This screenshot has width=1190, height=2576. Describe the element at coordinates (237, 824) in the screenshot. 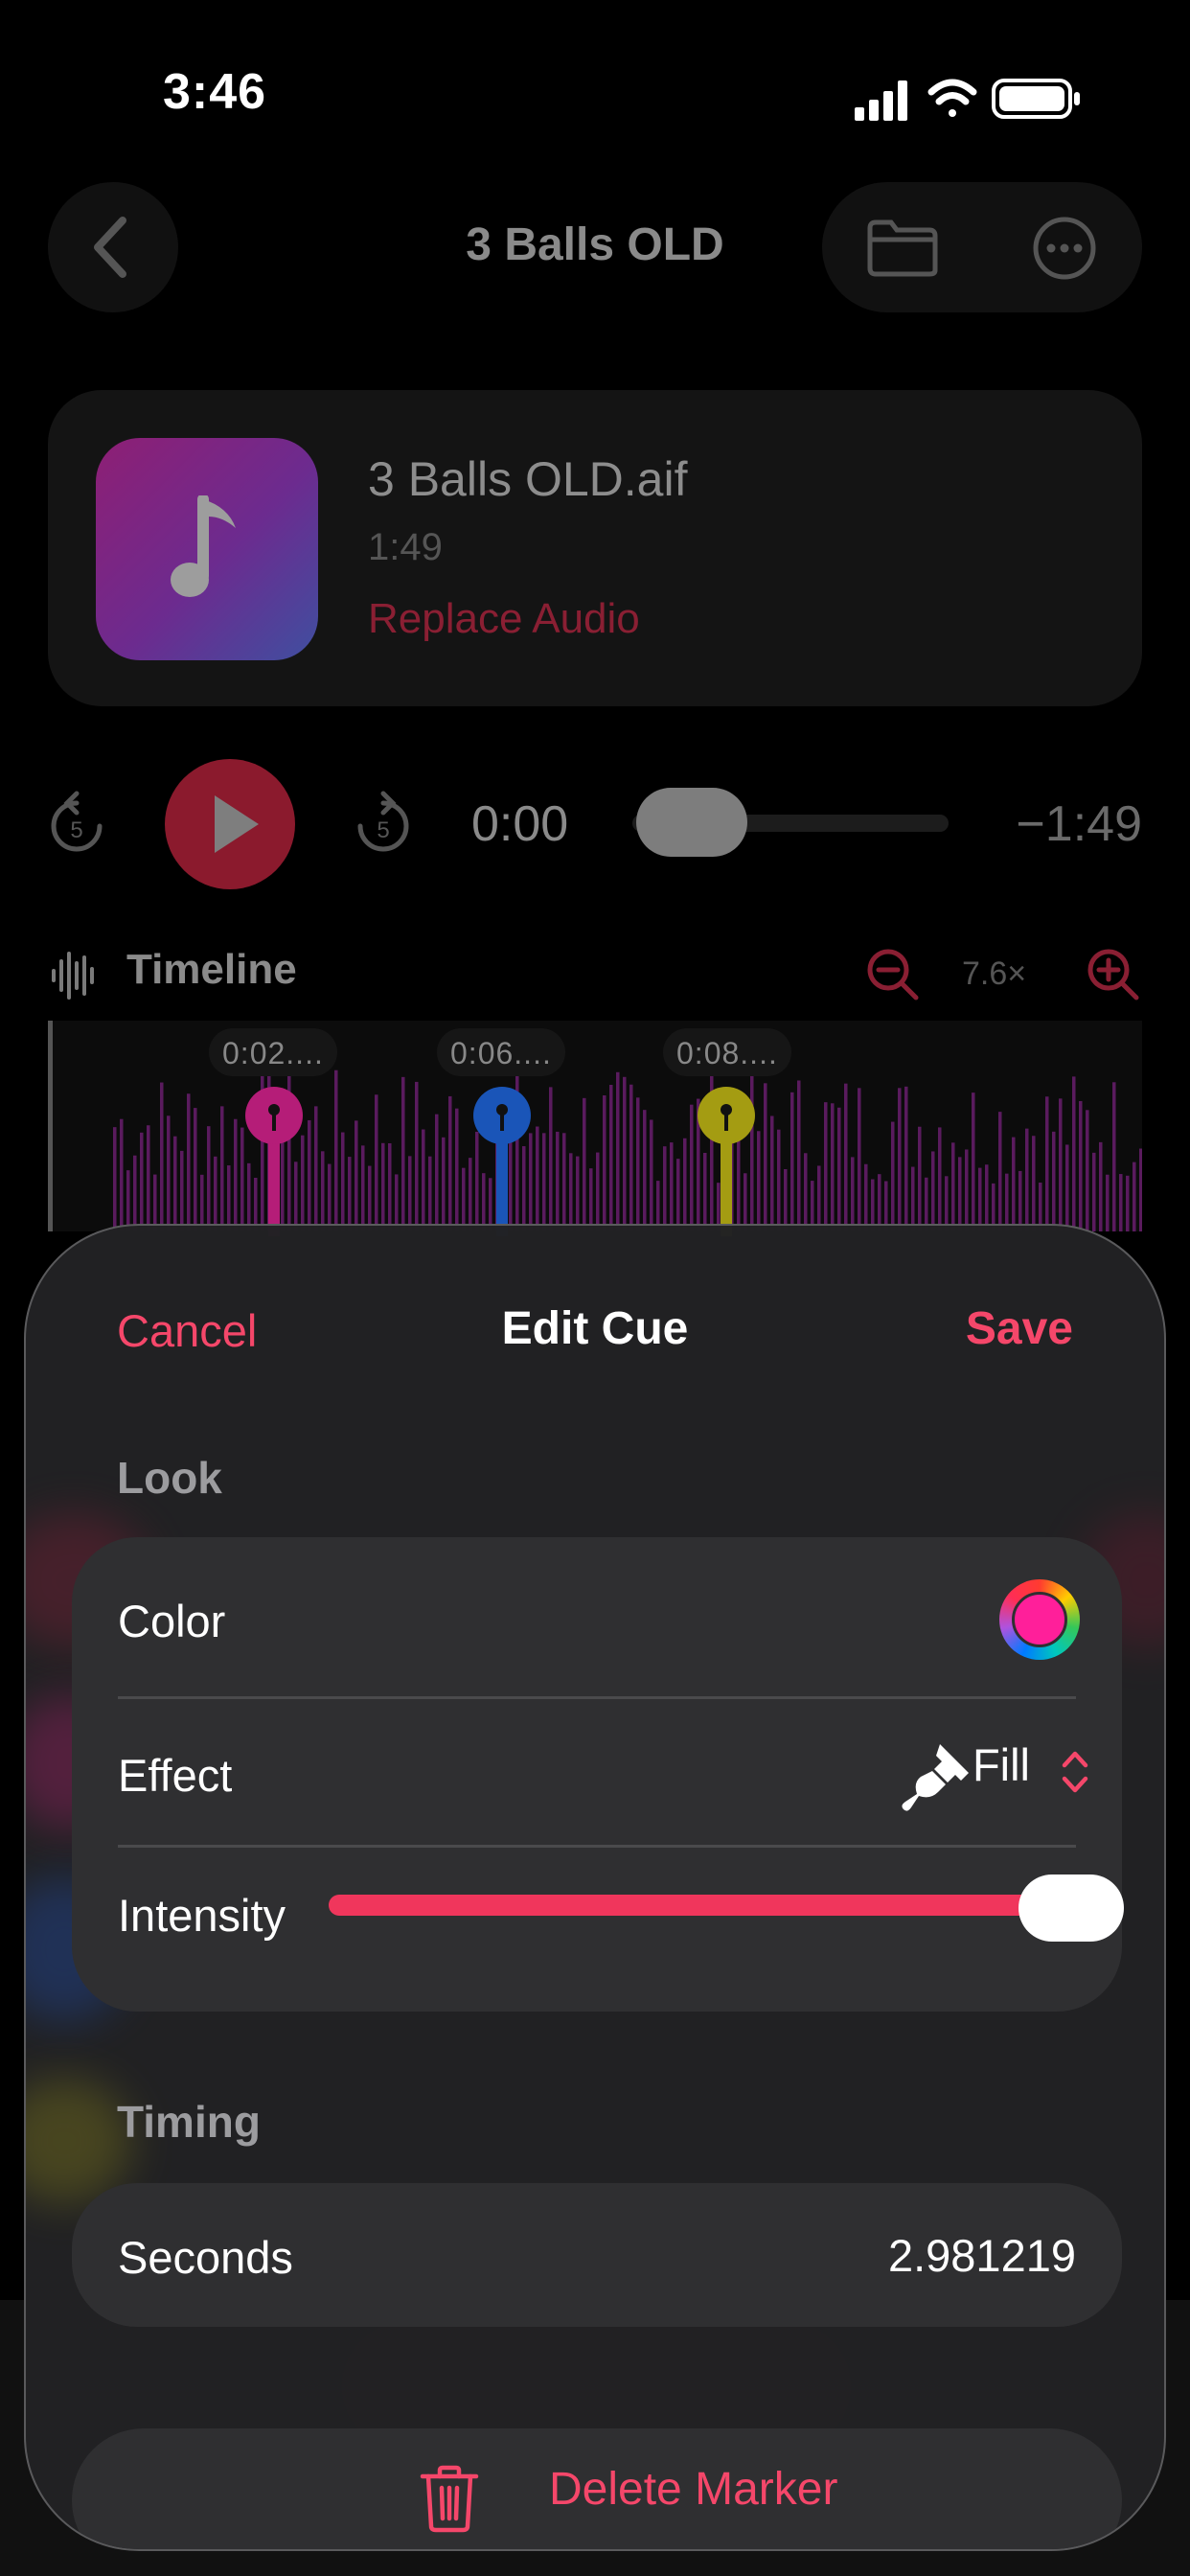

I see `play-icon` at that location.